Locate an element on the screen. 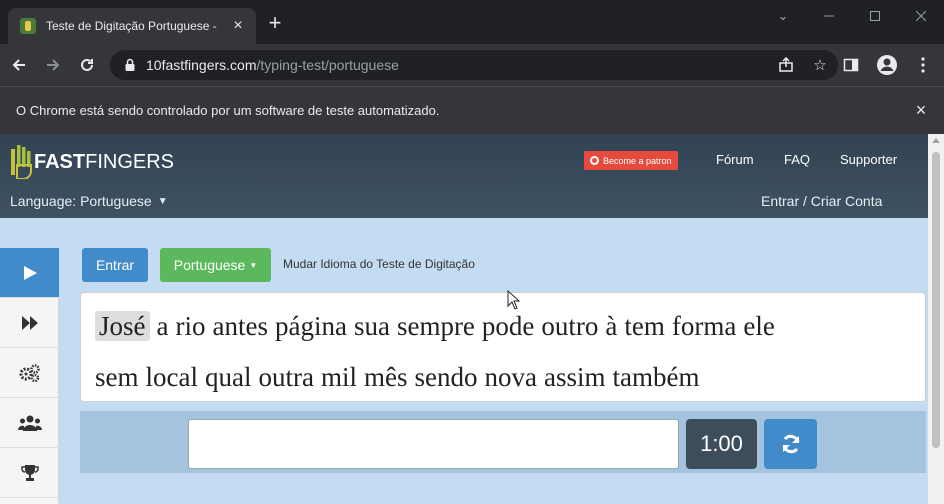 This screenshot has height=504, width=944. gears-icon is located at coordinates (29, 372).